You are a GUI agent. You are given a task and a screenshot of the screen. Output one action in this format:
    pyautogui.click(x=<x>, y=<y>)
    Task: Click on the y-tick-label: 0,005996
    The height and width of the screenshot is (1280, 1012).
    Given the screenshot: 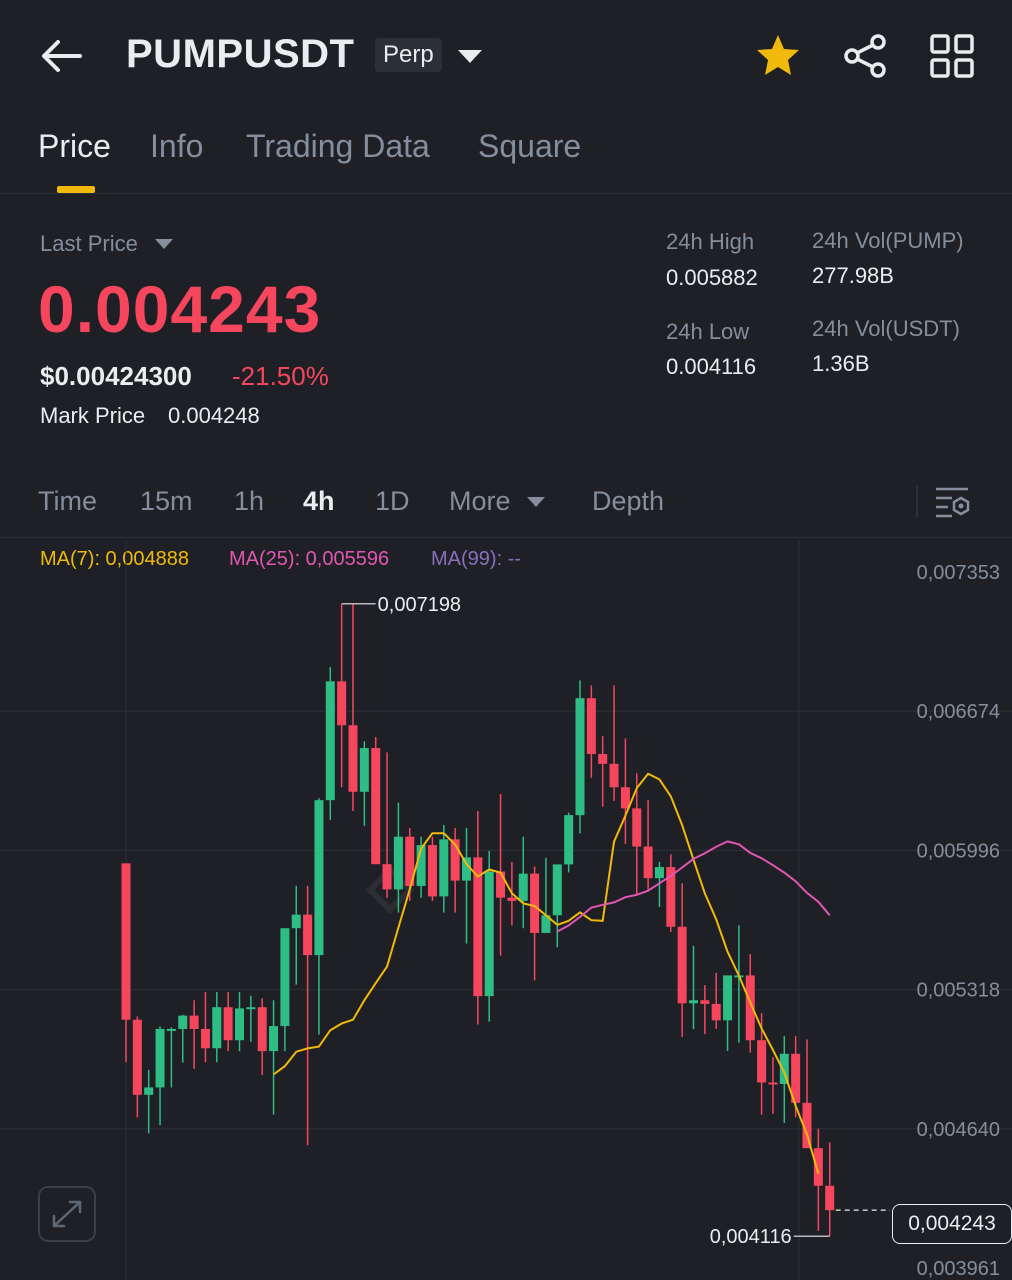 What is the action you would take?
    pyautogui.click(x=958, y=851)
    